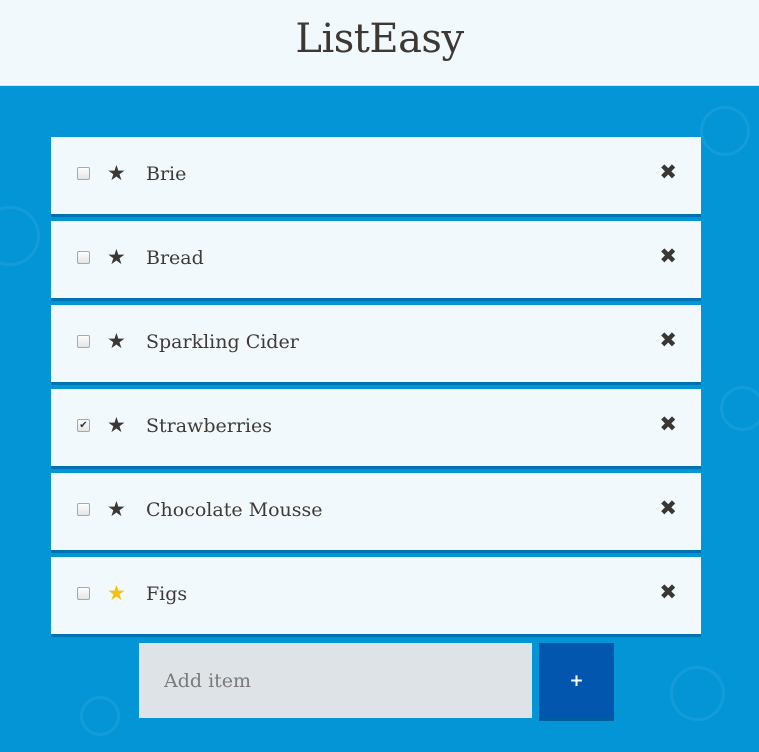 This screenshot has height=752, width=759. What do you see at coordinates (379, 38) in the screenshot?
I see `app-title: ListEasy` at bounding box center [379, 38].